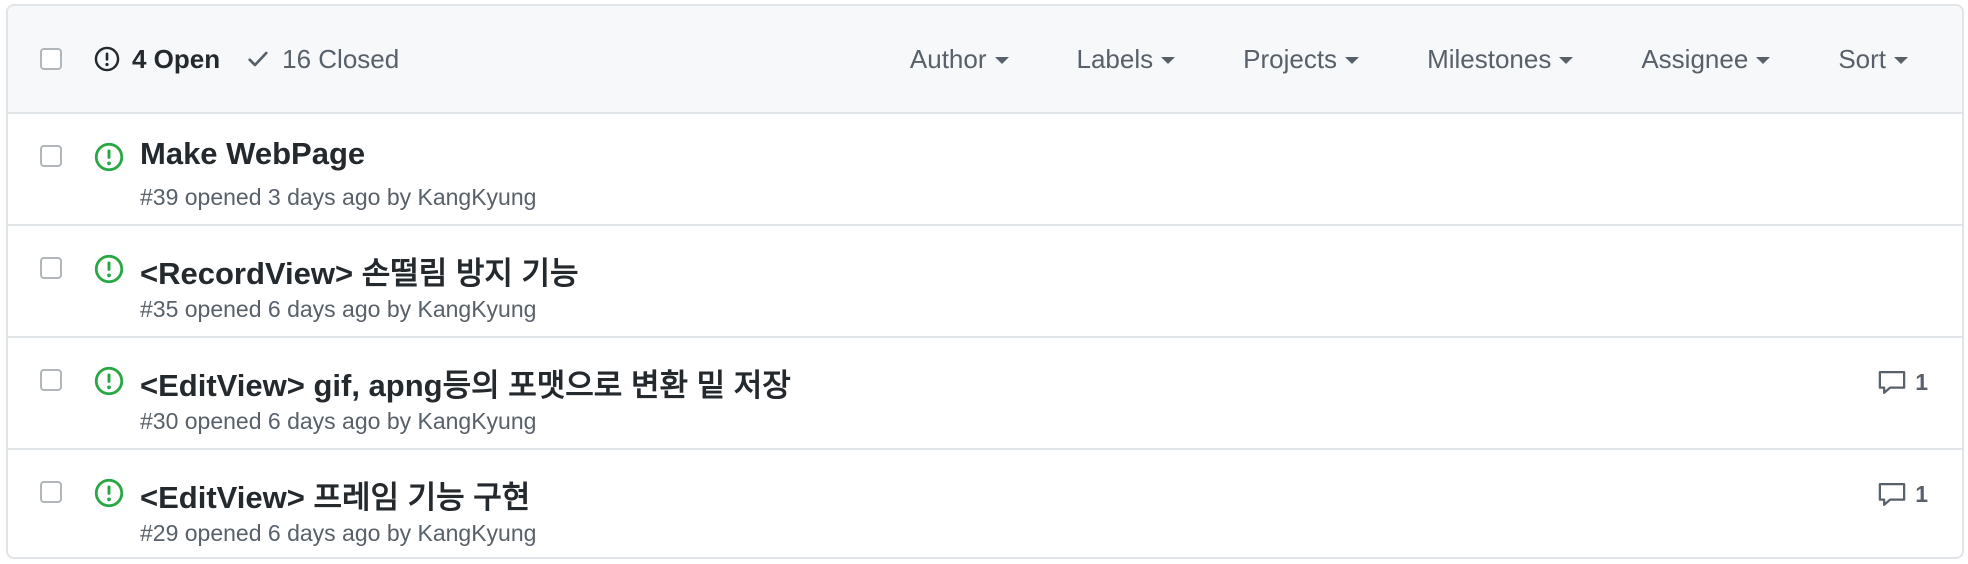 This screenshot has width=1968, height=564. What do you see at coordinates (258, 59) in the screenshot?
I see `check-icon` at bounding box center [258, 59].